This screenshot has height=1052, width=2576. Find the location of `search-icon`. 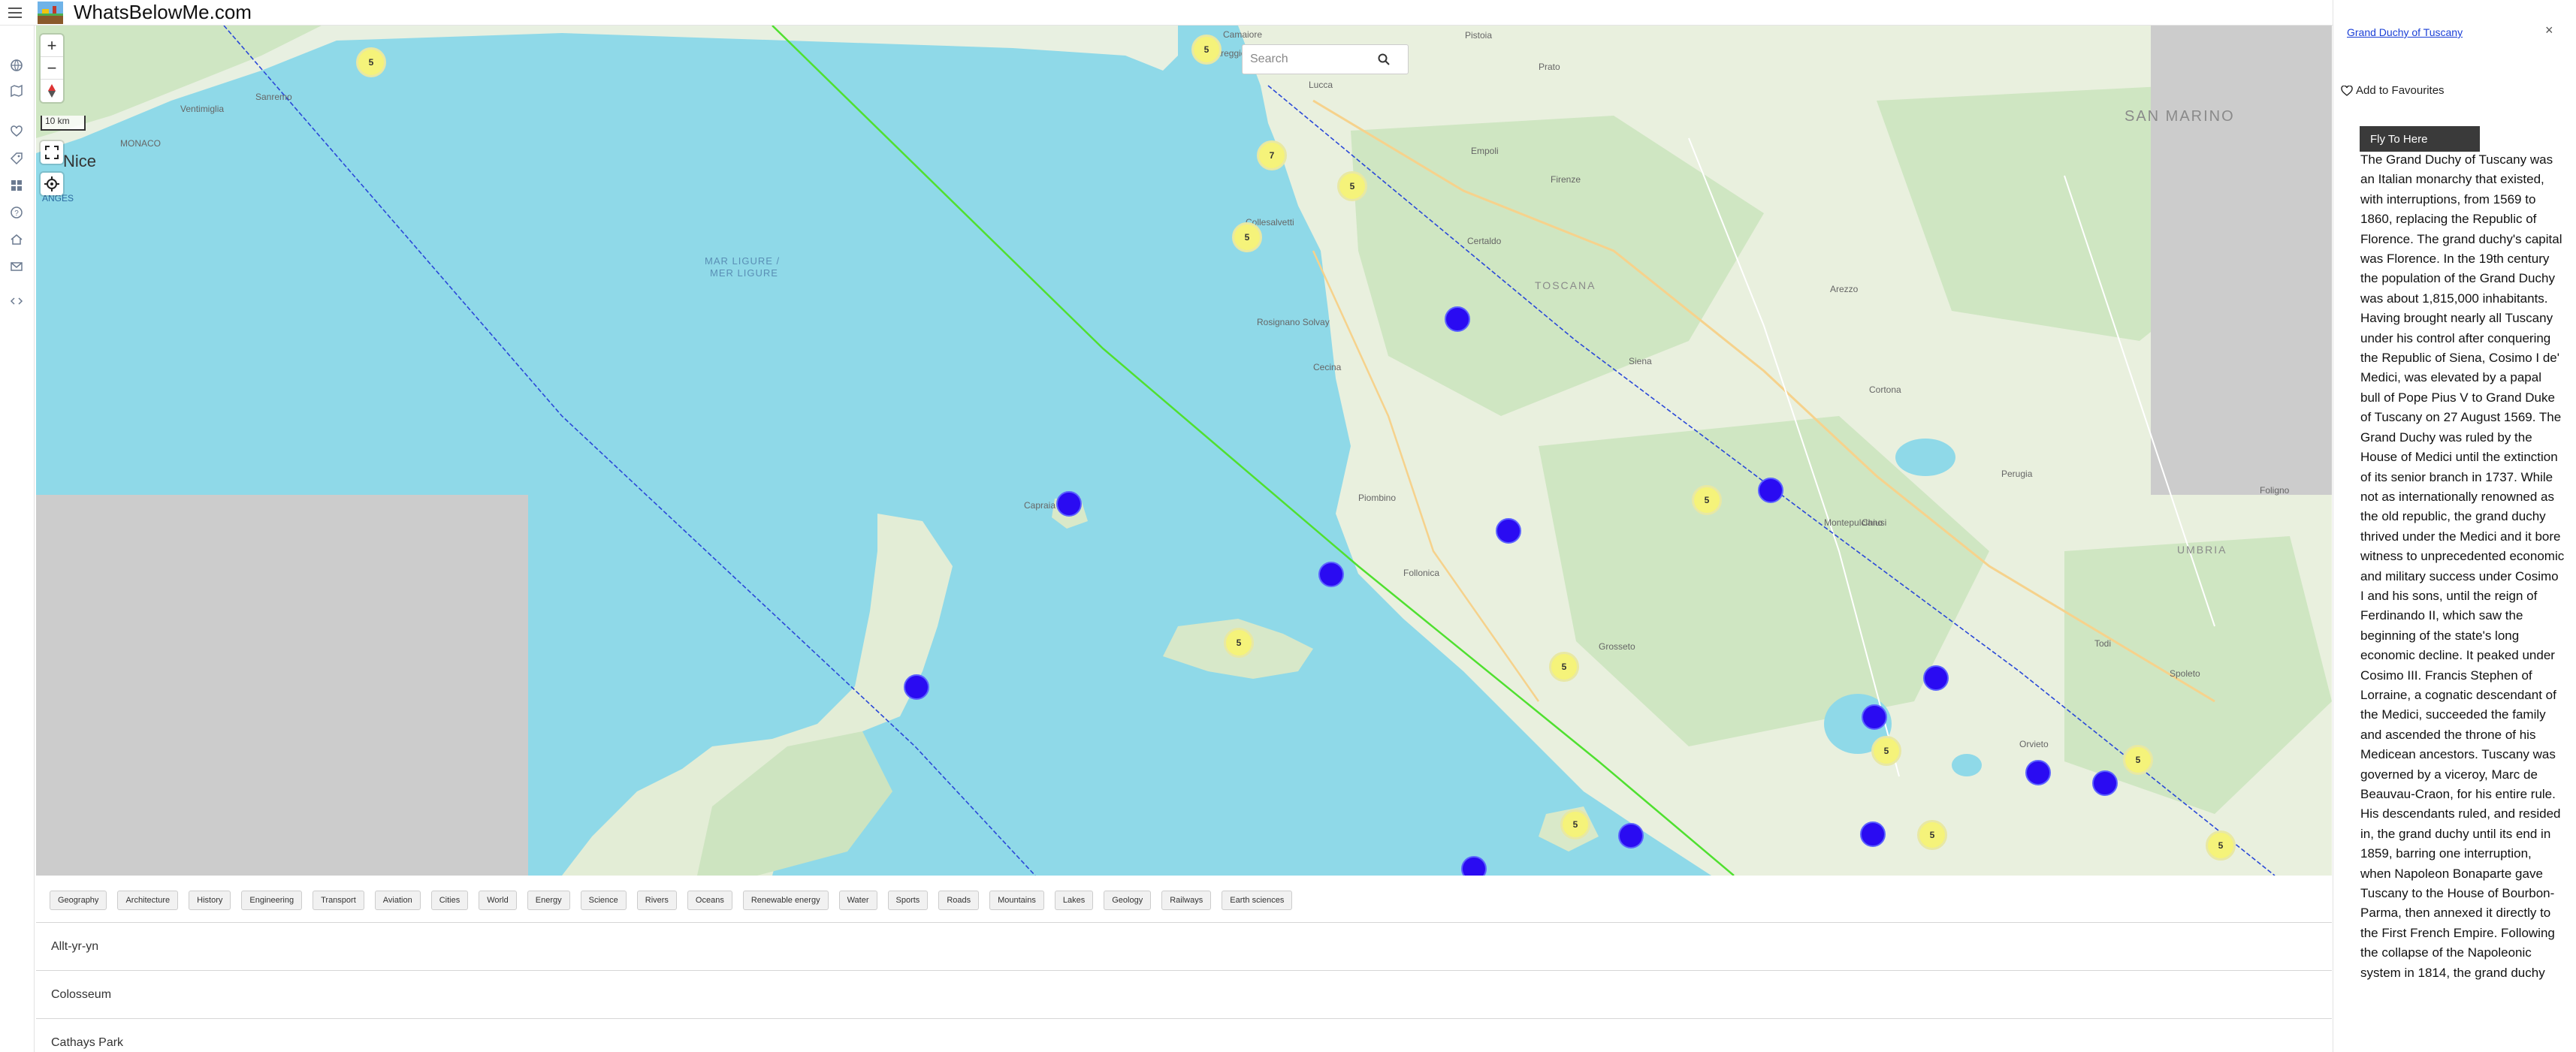

search-icon is located at coordinates (1384, 59).